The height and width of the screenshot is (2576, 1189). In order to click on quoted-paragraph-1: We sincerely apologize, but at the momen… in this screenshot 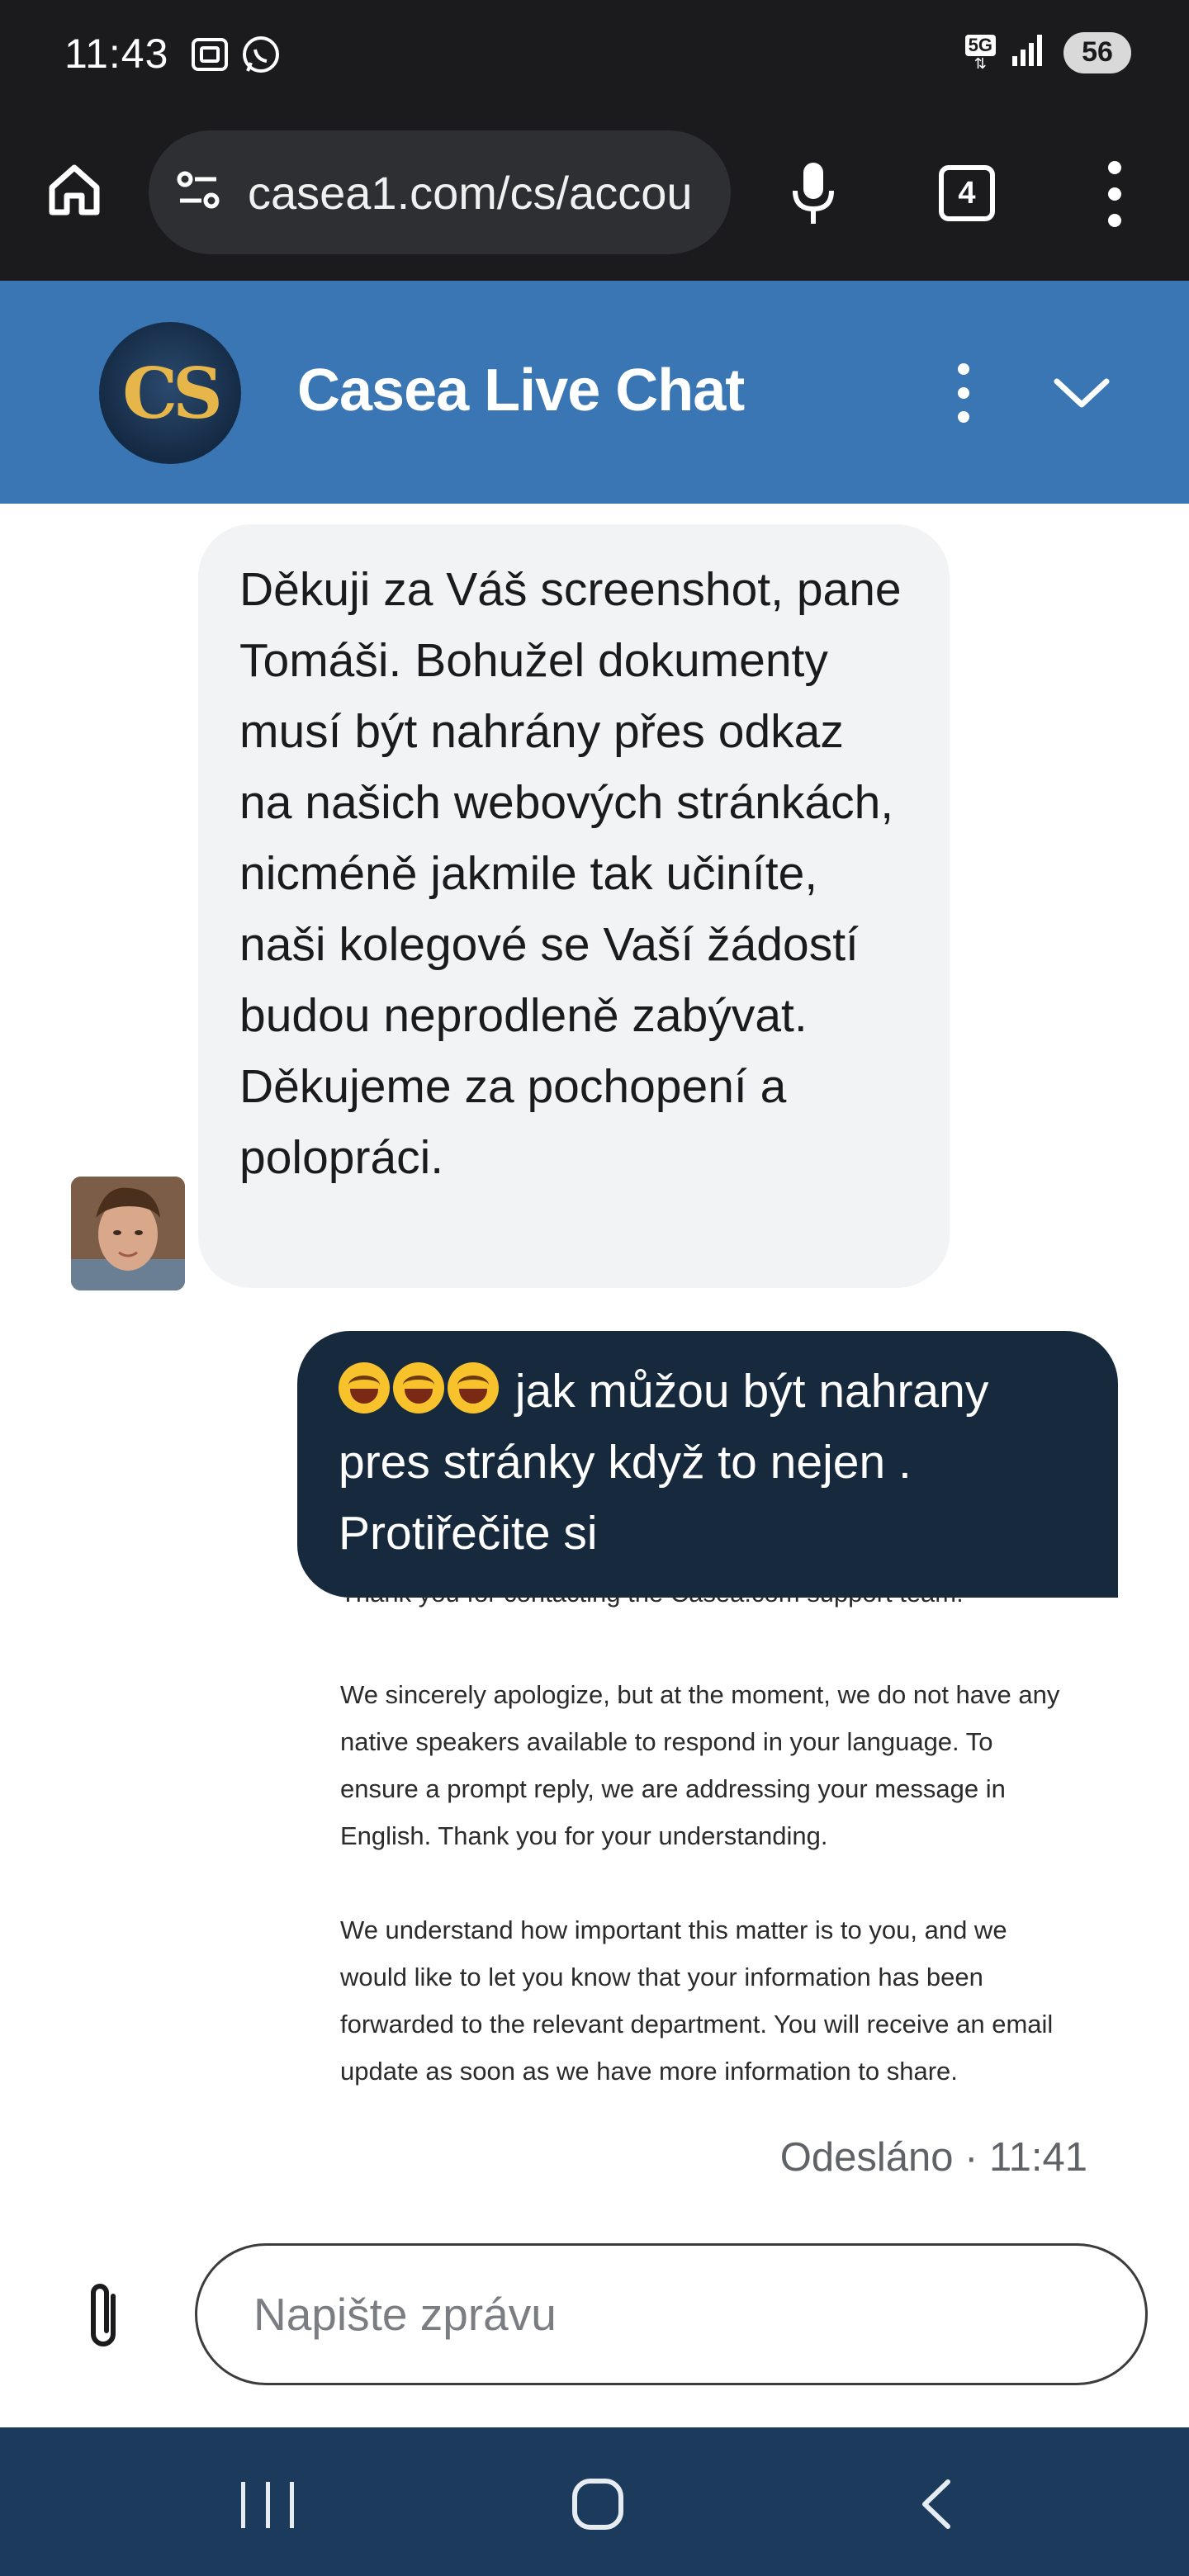, I will do `click(700, 1765)`.